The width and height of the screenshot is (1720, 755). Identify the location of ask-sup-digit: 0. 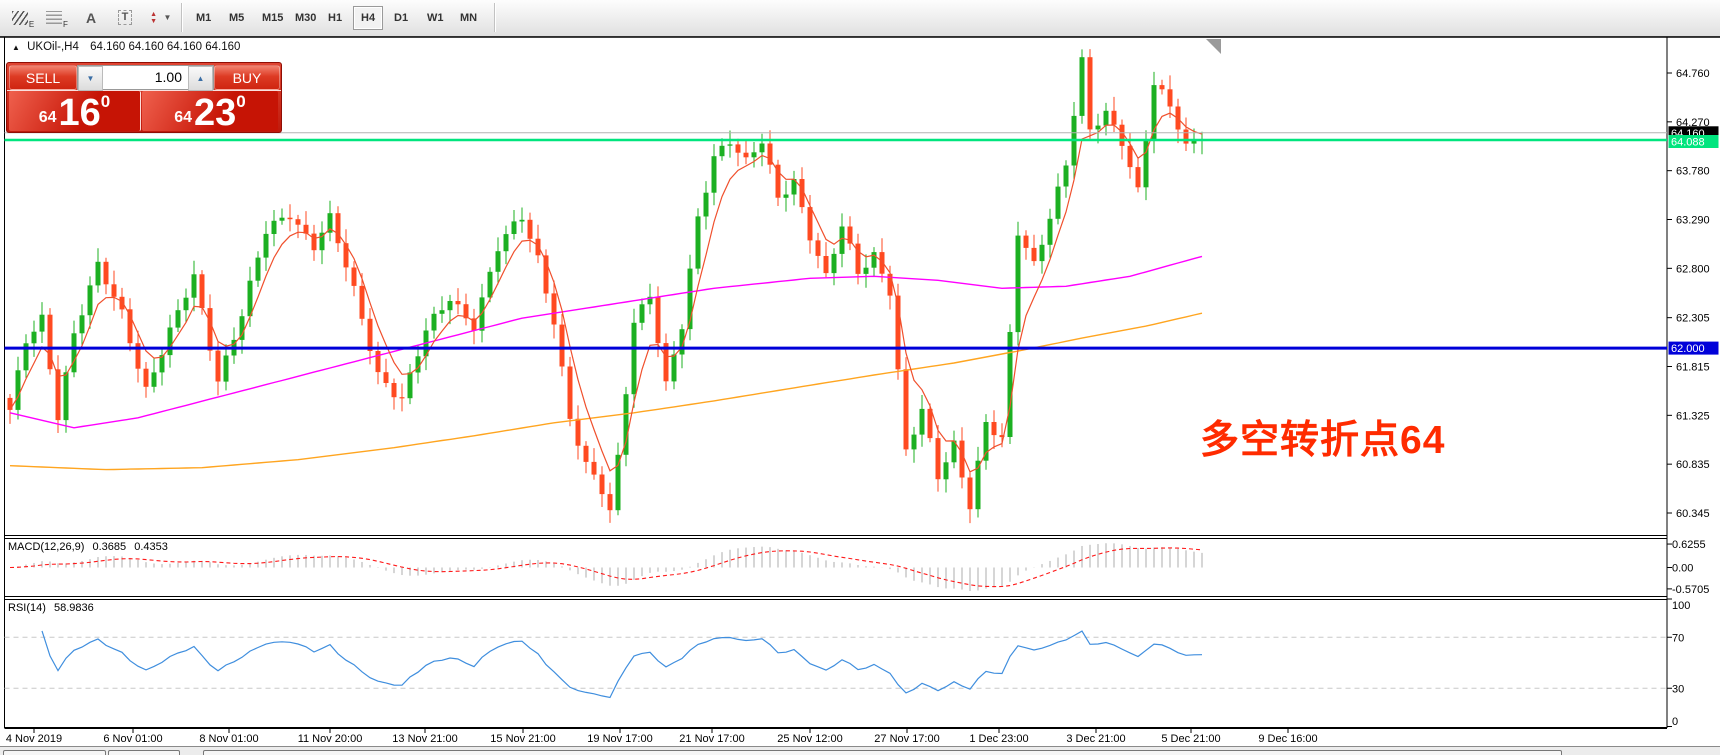
(241, 101).